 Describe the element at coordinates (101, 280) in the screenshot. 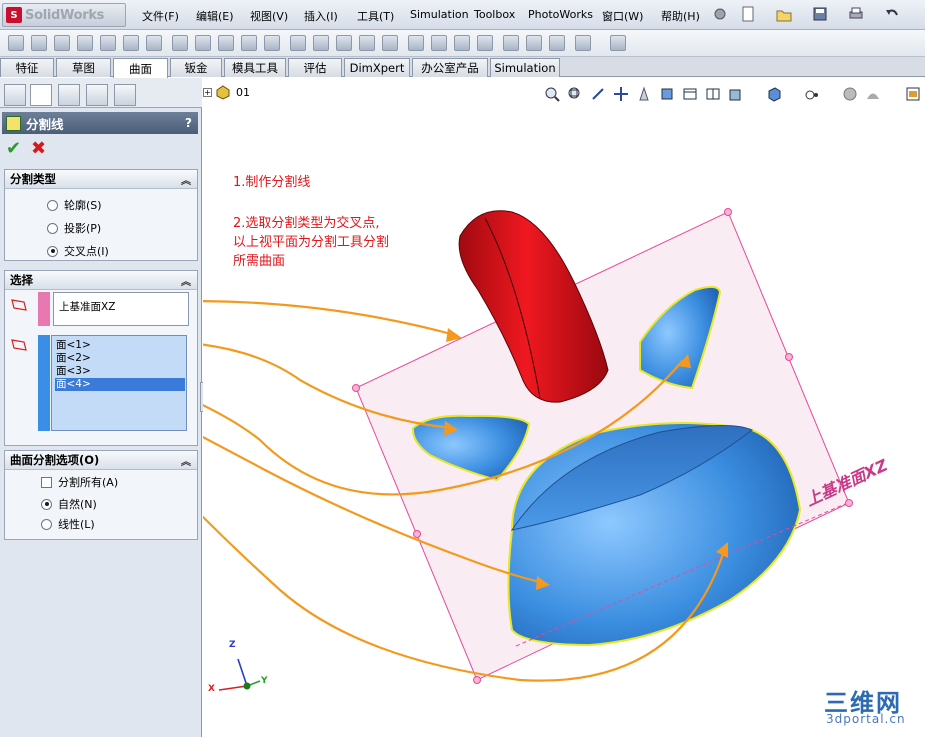

I see `selection-header: 选择 ︽` at that location.